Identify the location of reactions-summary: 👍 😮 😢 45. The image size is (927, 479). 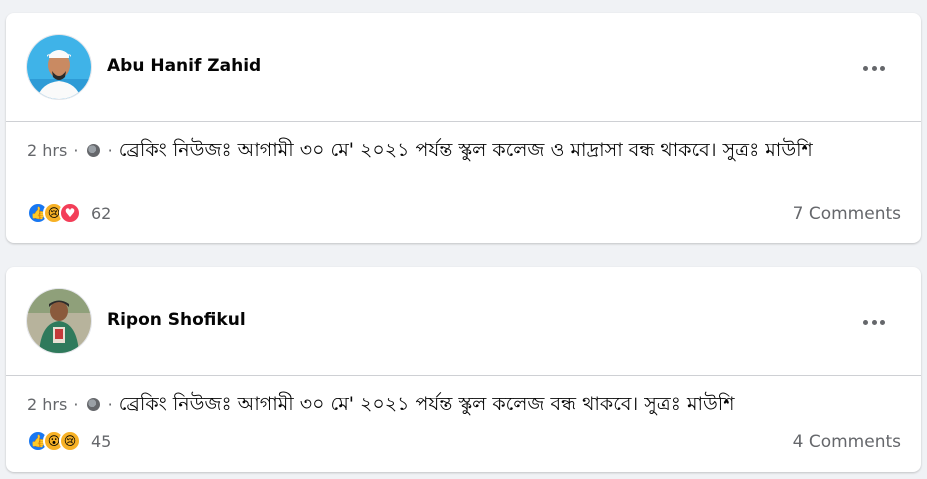
(69, 441).